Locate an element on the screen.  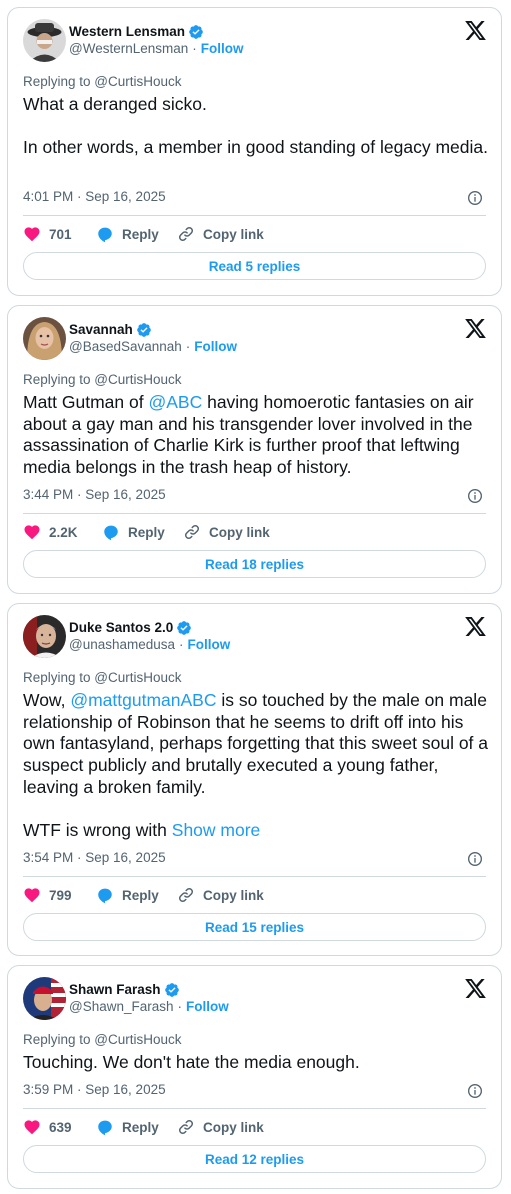
read-replies-button: Read 5 replies is located at coordinates (254, 266).